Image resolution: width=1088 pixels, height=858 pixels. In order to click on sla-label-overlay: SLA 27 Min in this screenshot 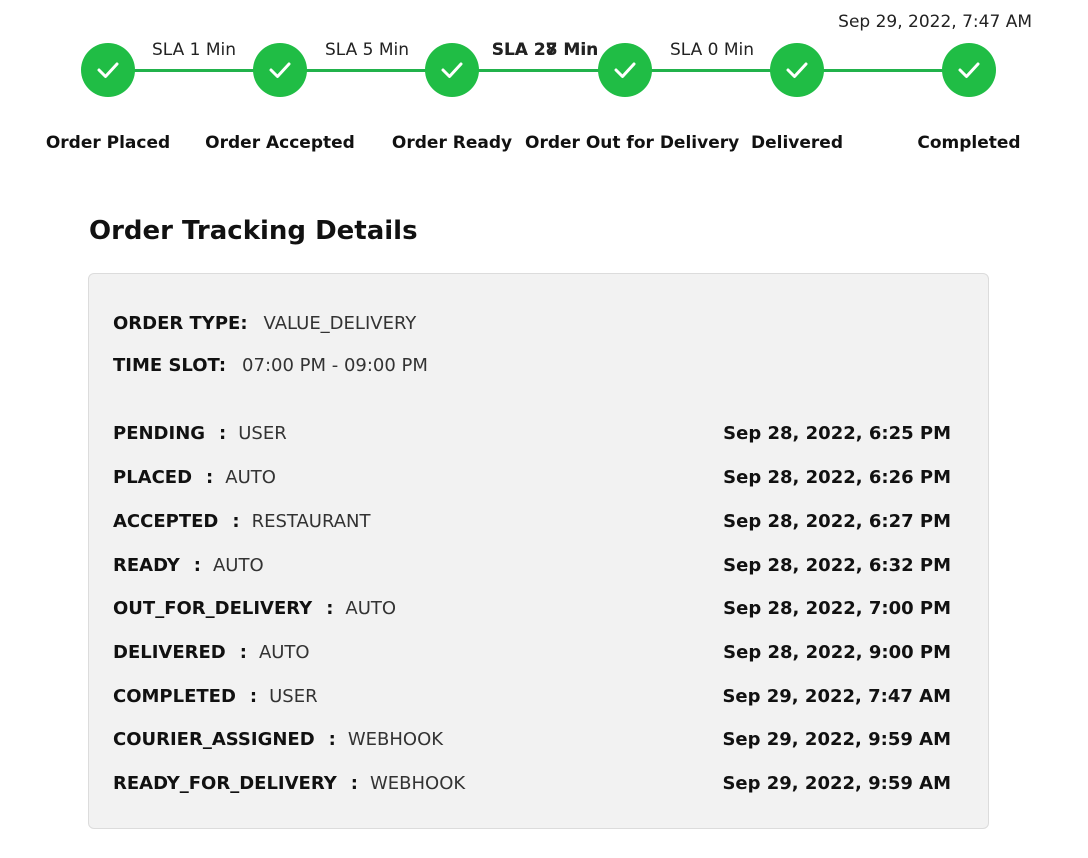, I will do `click(545, 50)`.